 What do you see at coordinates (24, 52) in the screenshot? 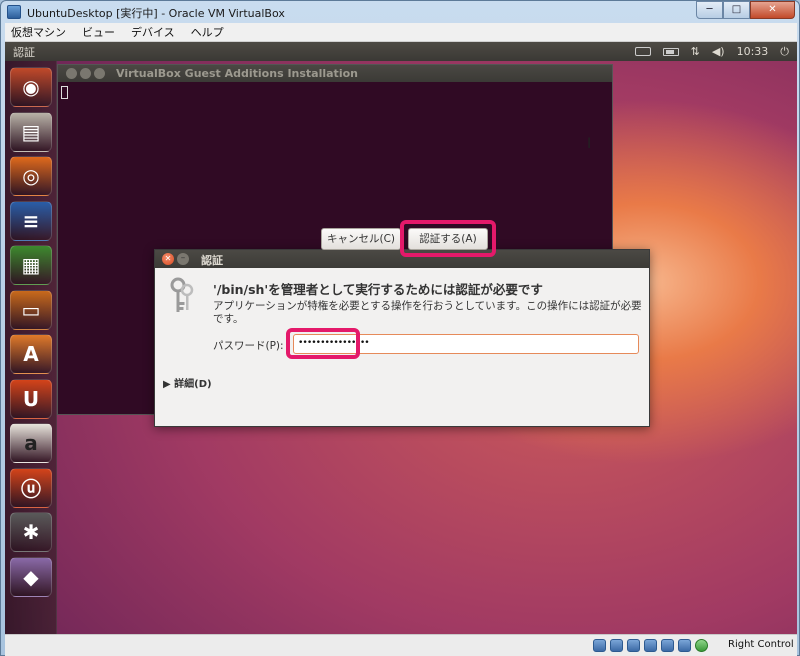
I see `panel-app-title: 認証` at bounding box center [24, 52].